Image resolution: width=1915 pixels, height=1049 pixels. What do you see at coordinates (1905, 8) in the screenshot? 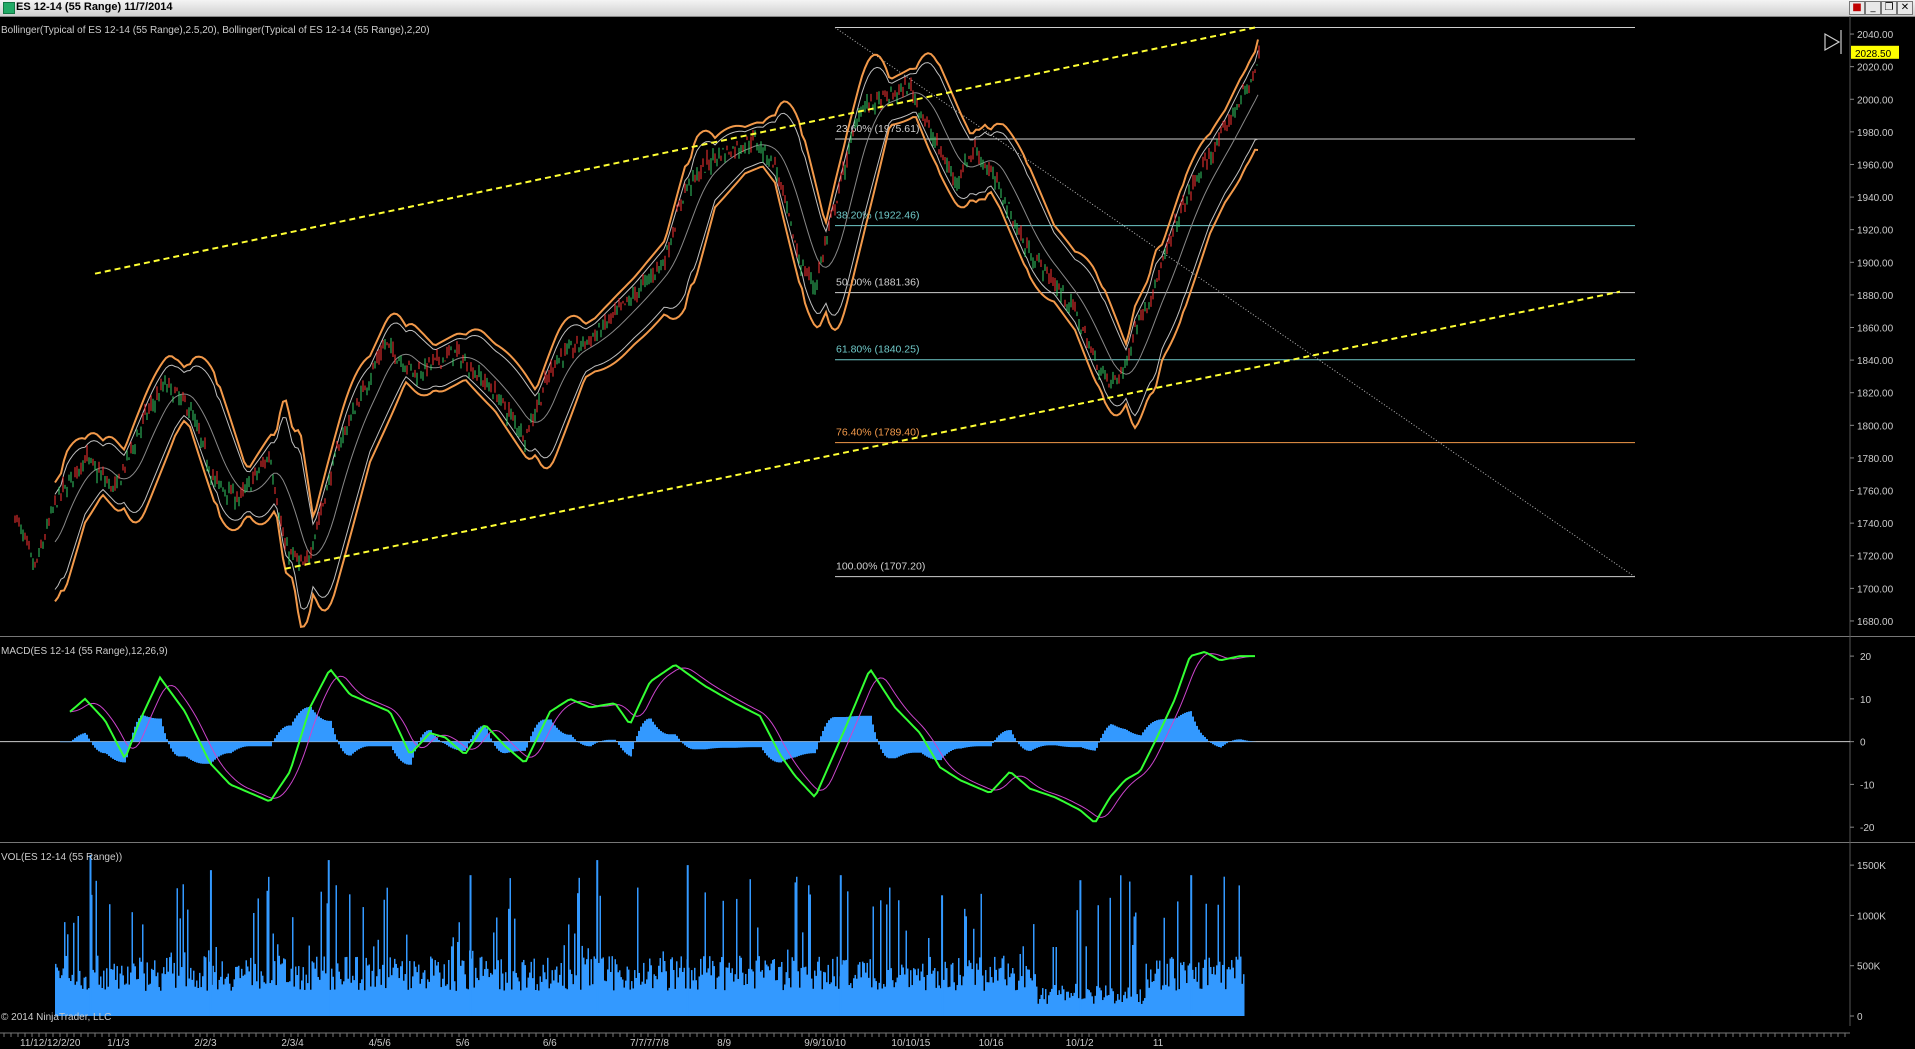
I see `close-button: ✕` at bounding box center [1905, 8].